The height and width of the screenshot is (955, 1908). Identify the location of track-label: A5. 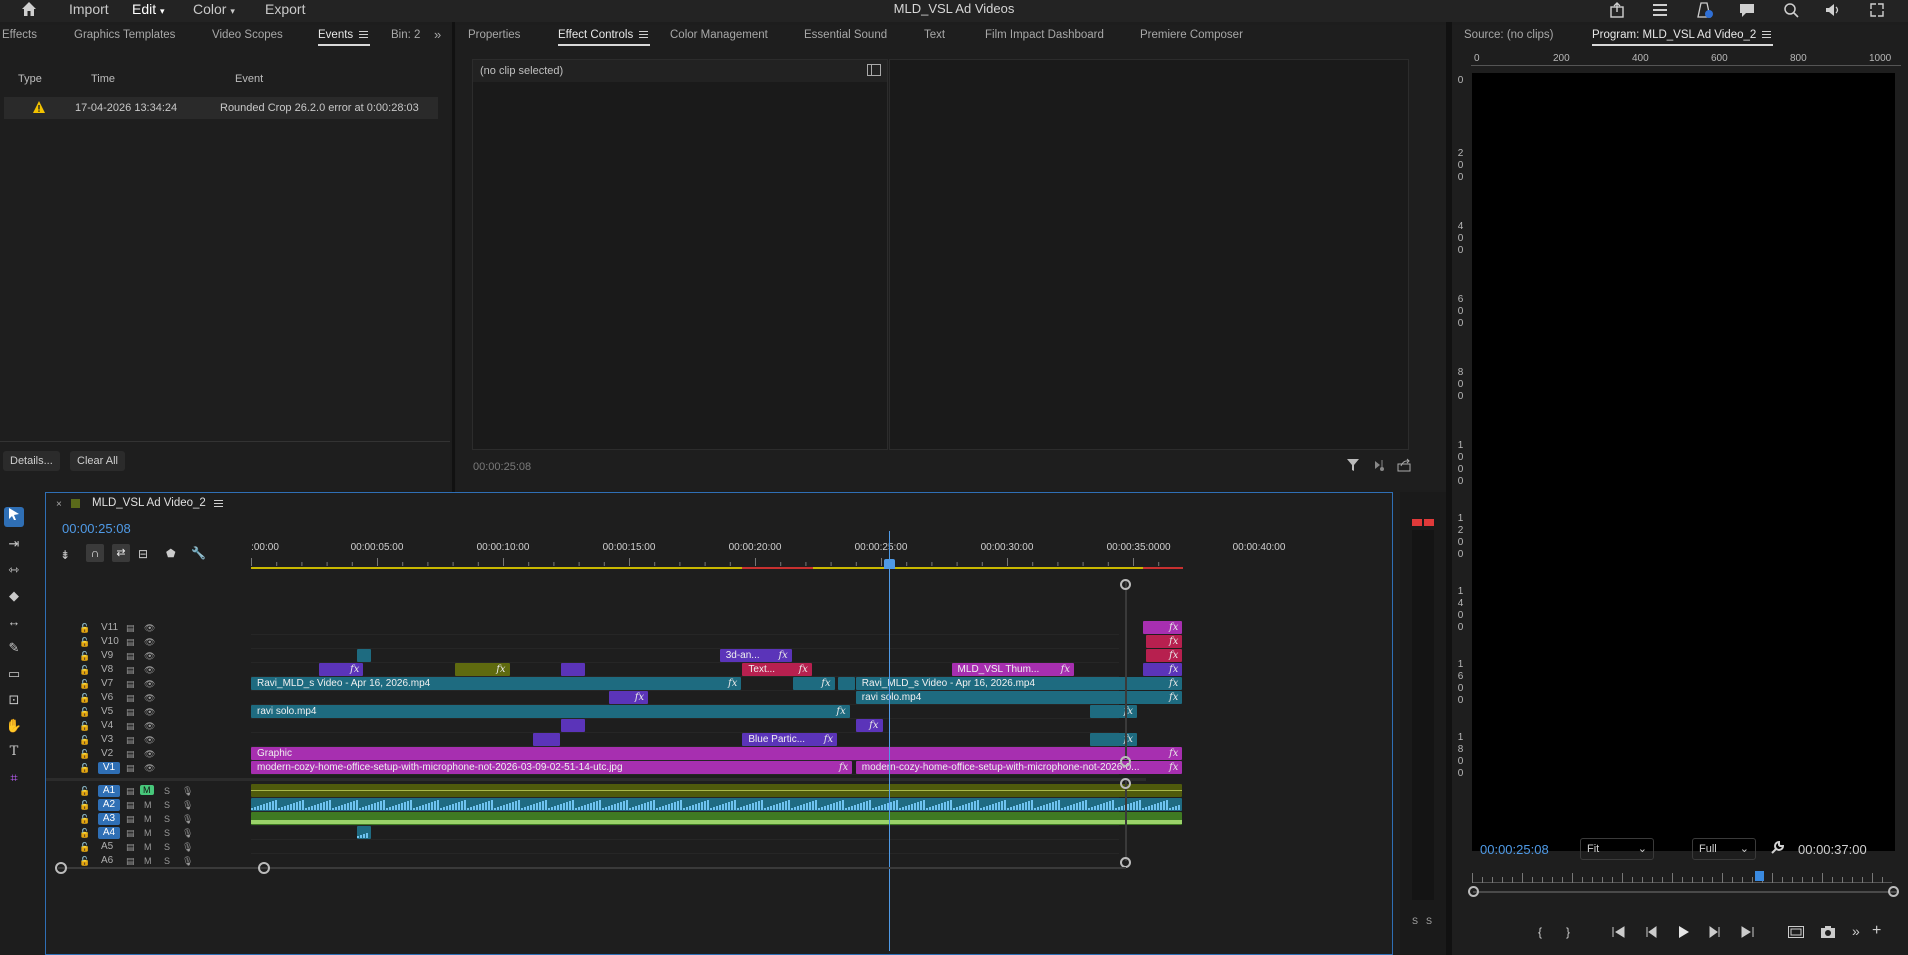
(112, 847).